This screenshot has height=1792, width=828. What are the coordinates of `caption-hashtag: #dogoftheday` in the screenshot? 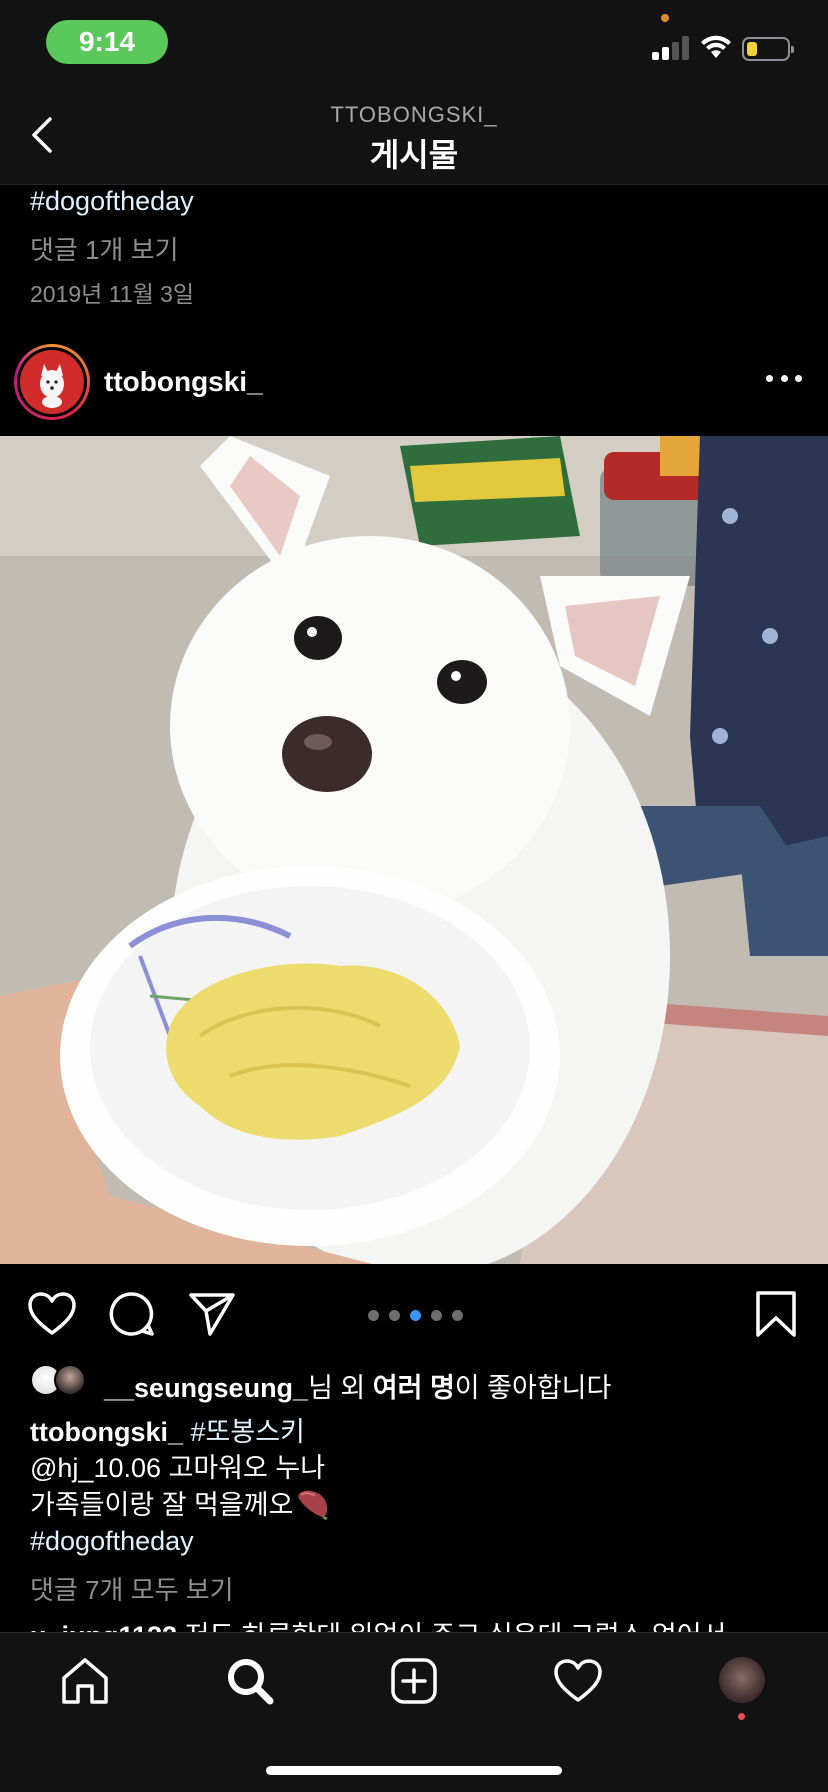 It's located at (112, 1541).